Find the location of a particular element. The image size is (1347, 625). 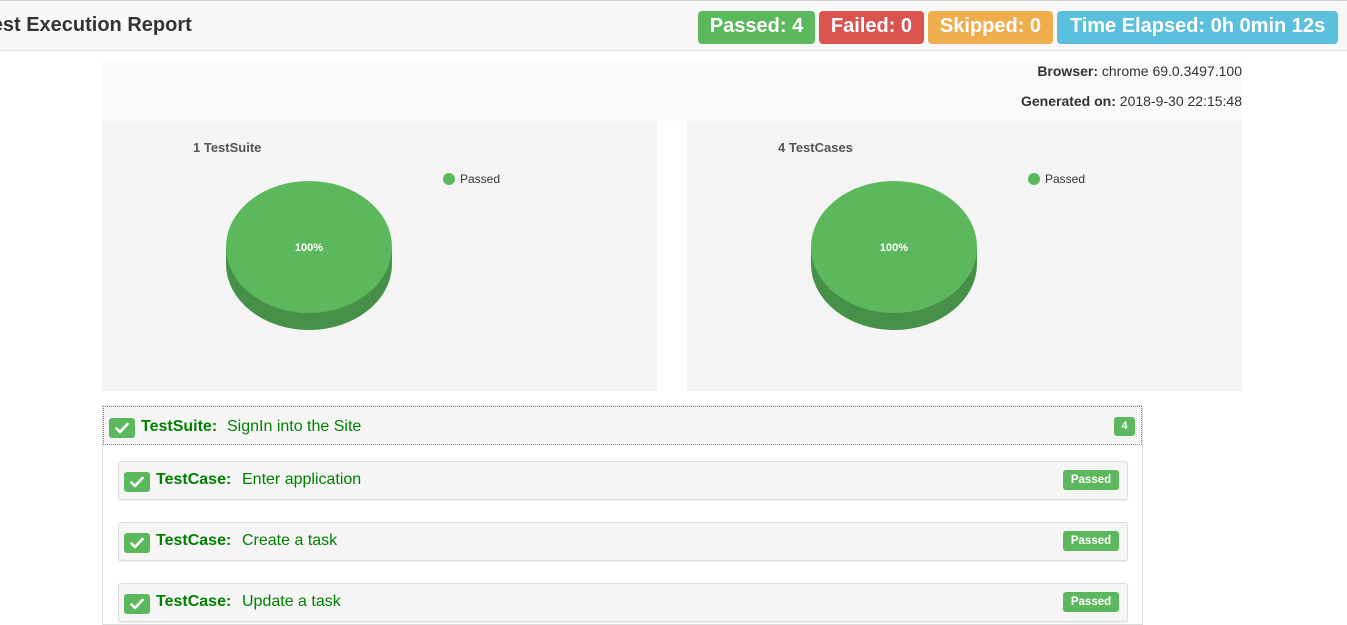

passed-count-badge: Passed: 4 is located at coordinates (756, 27).